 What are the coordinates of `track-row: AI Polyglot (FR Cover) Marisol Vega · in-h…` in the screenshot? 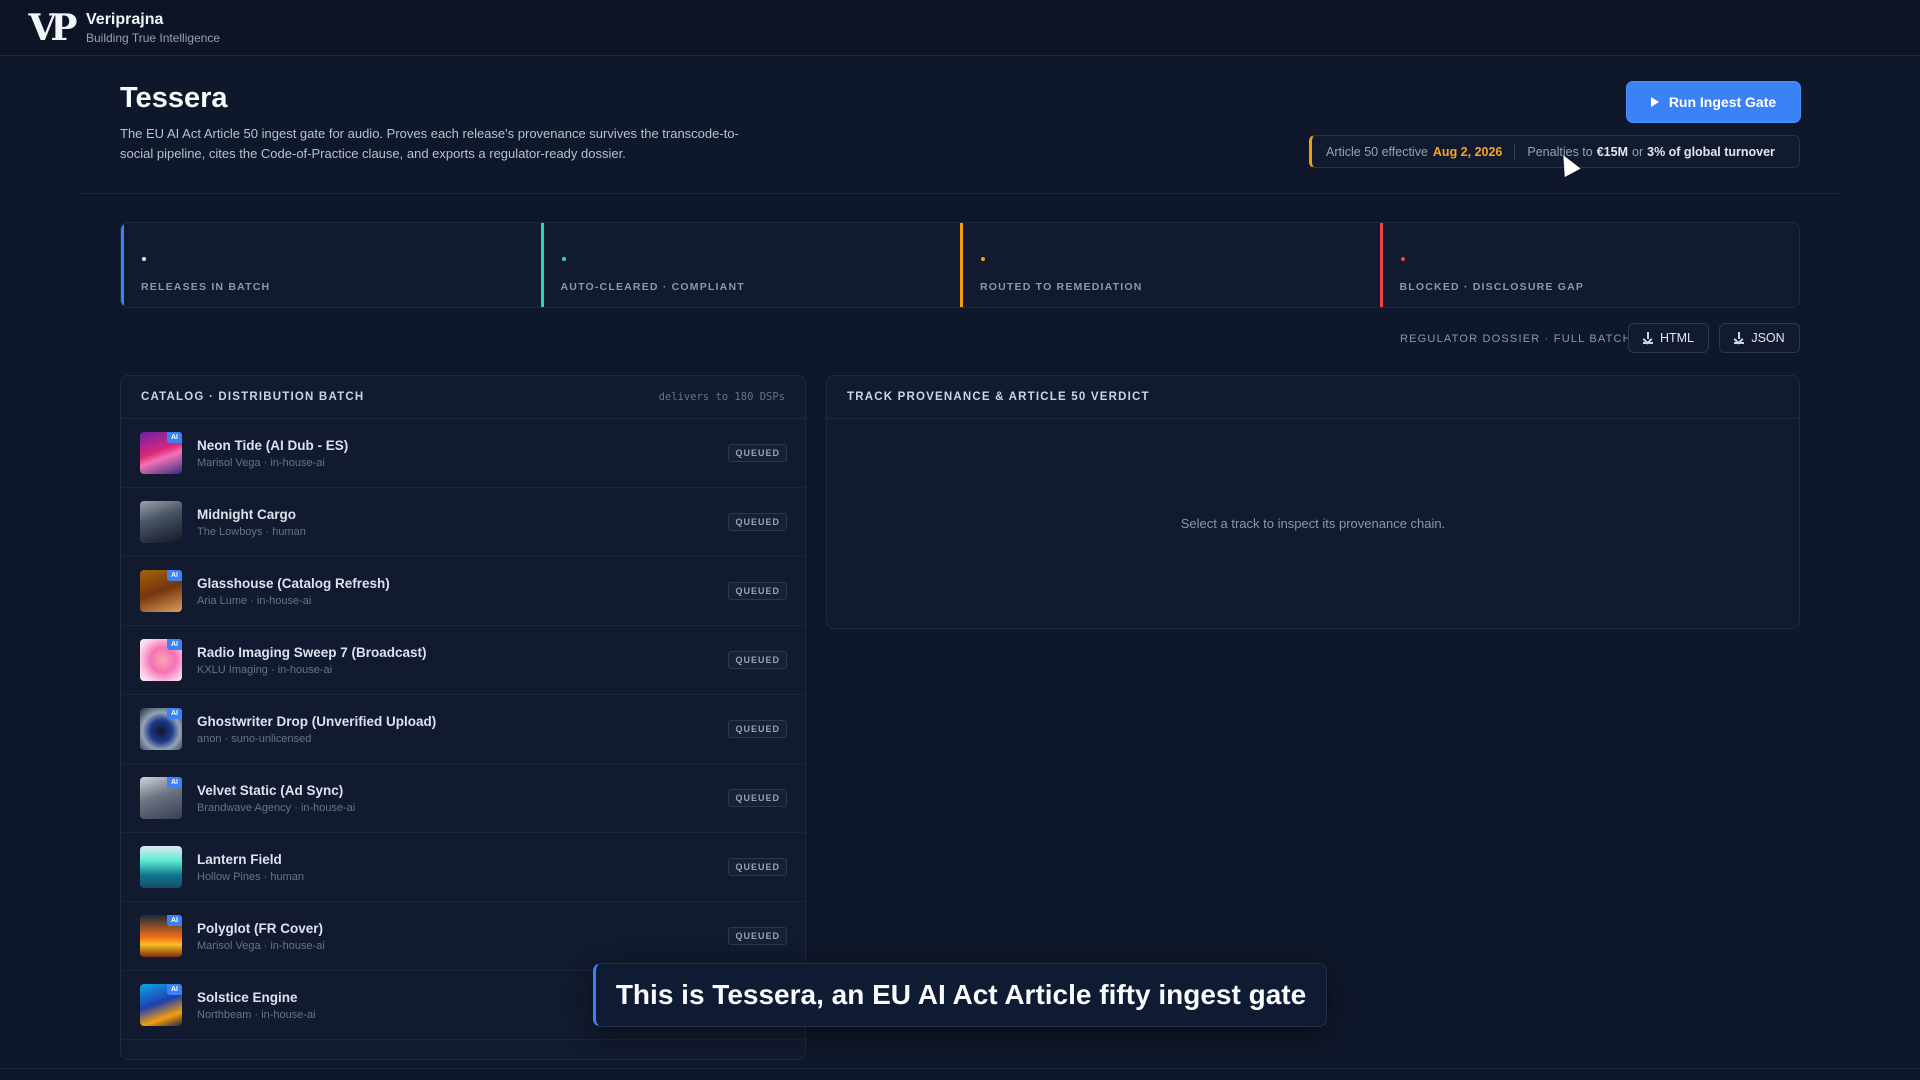 It's located at (463, 936).